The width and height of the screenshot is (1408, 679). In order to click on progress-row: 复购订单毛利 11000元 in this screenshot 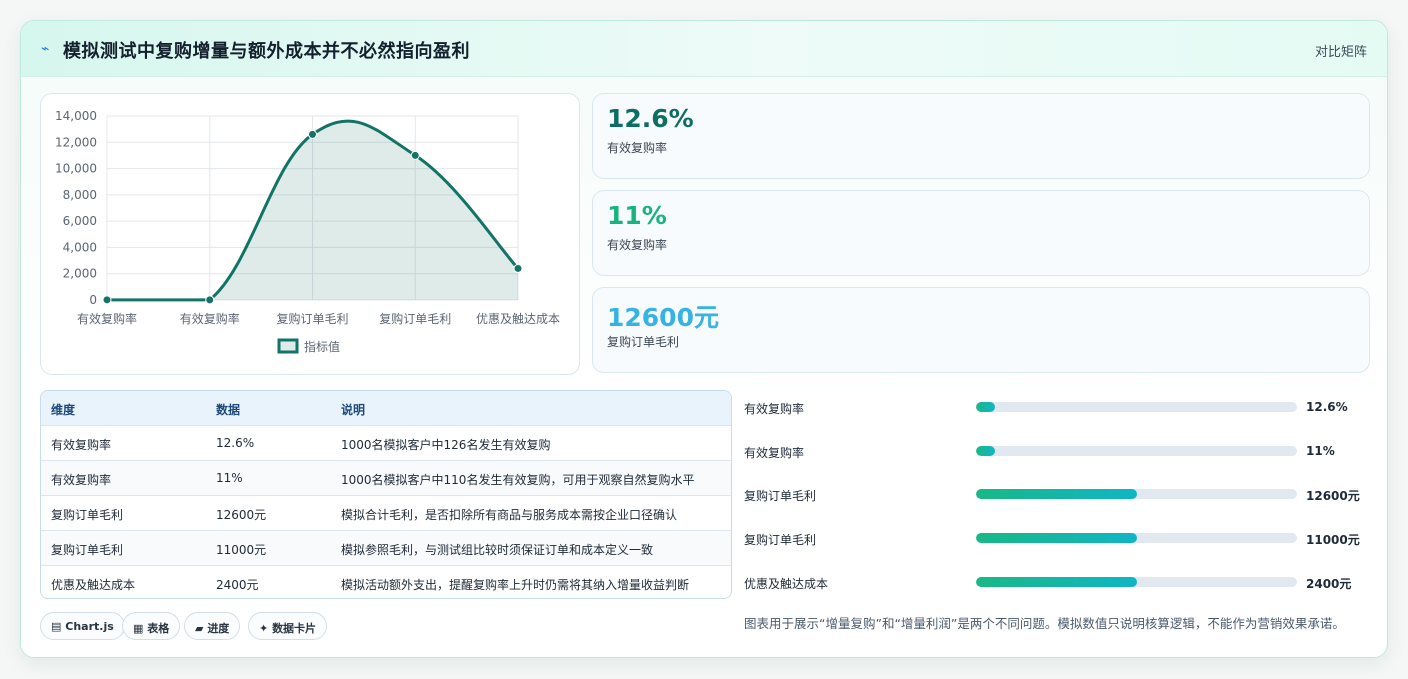, I will do `click(1054, 539)`.